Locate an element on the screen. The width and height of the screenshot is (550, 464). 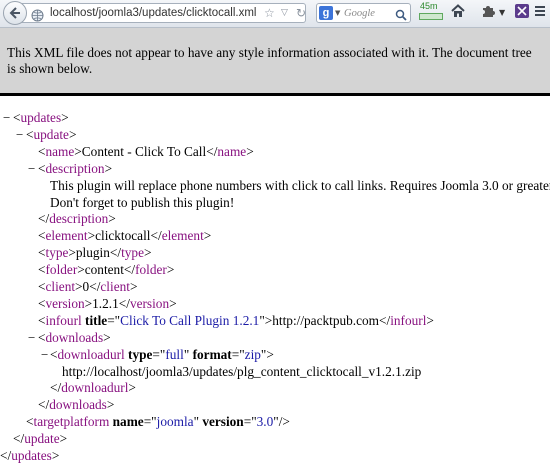
home-icon is located at coordinates (458, 13).